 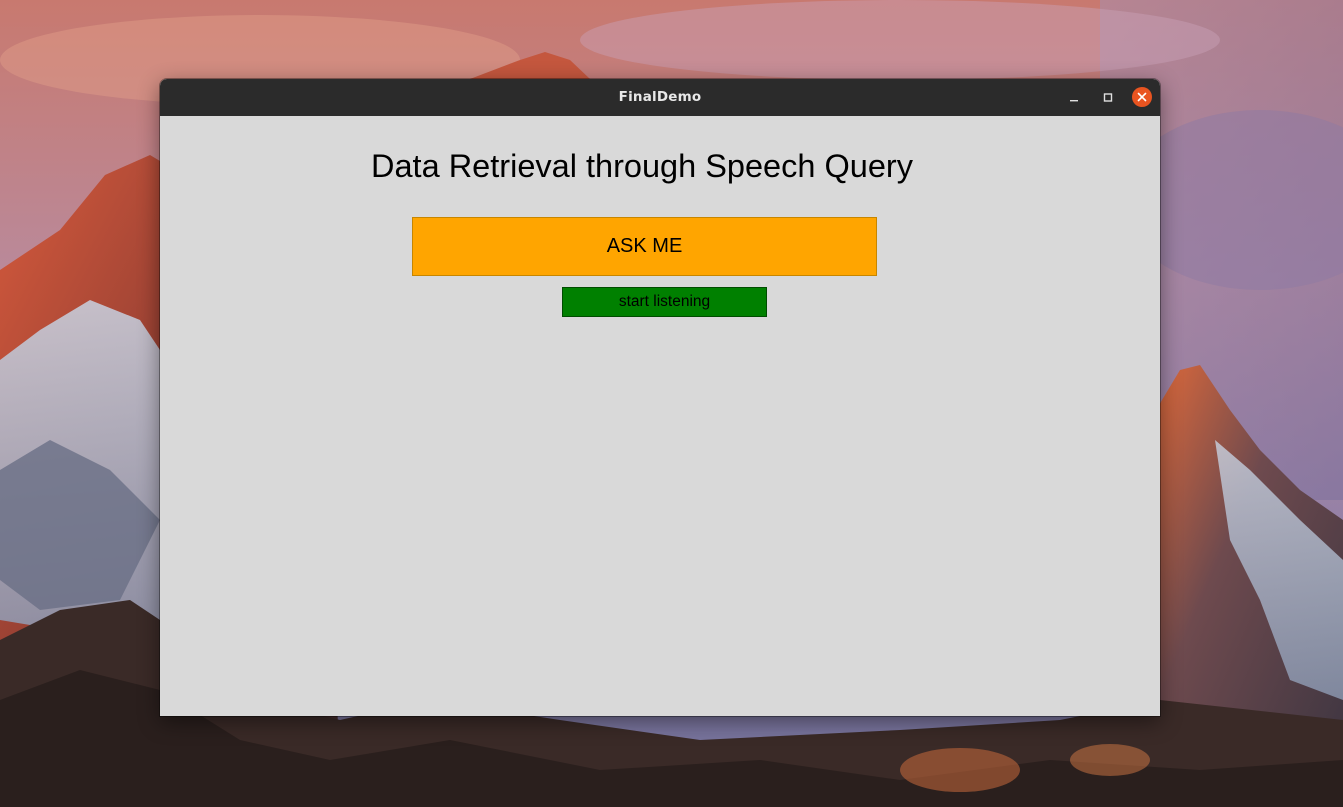 I want to click on start-listening-button: start listening, so click(x=664, y=302).